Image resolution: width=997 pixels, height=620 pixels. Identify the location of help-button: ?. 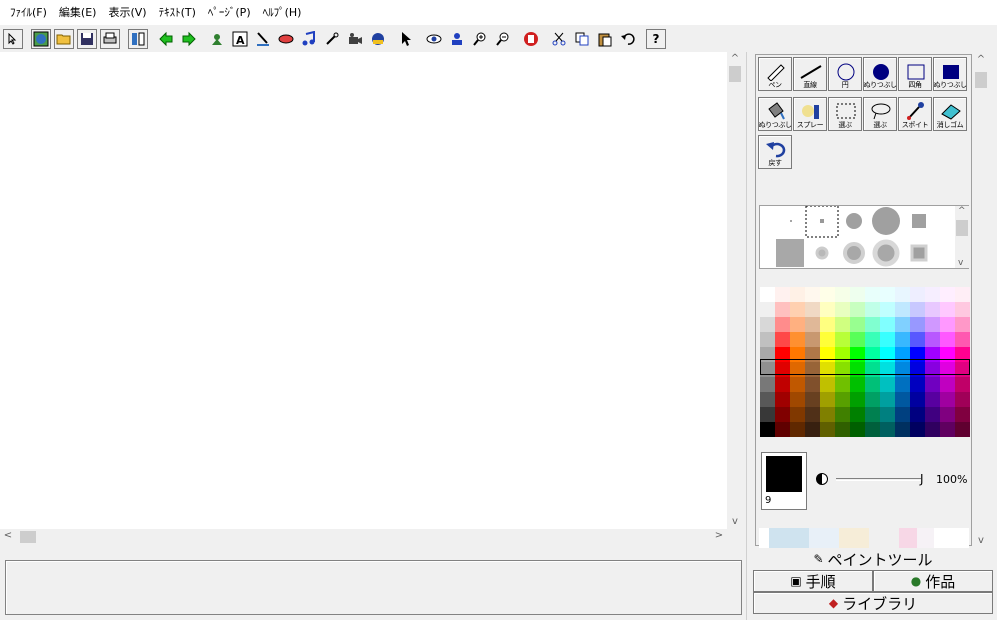
(656, 38).